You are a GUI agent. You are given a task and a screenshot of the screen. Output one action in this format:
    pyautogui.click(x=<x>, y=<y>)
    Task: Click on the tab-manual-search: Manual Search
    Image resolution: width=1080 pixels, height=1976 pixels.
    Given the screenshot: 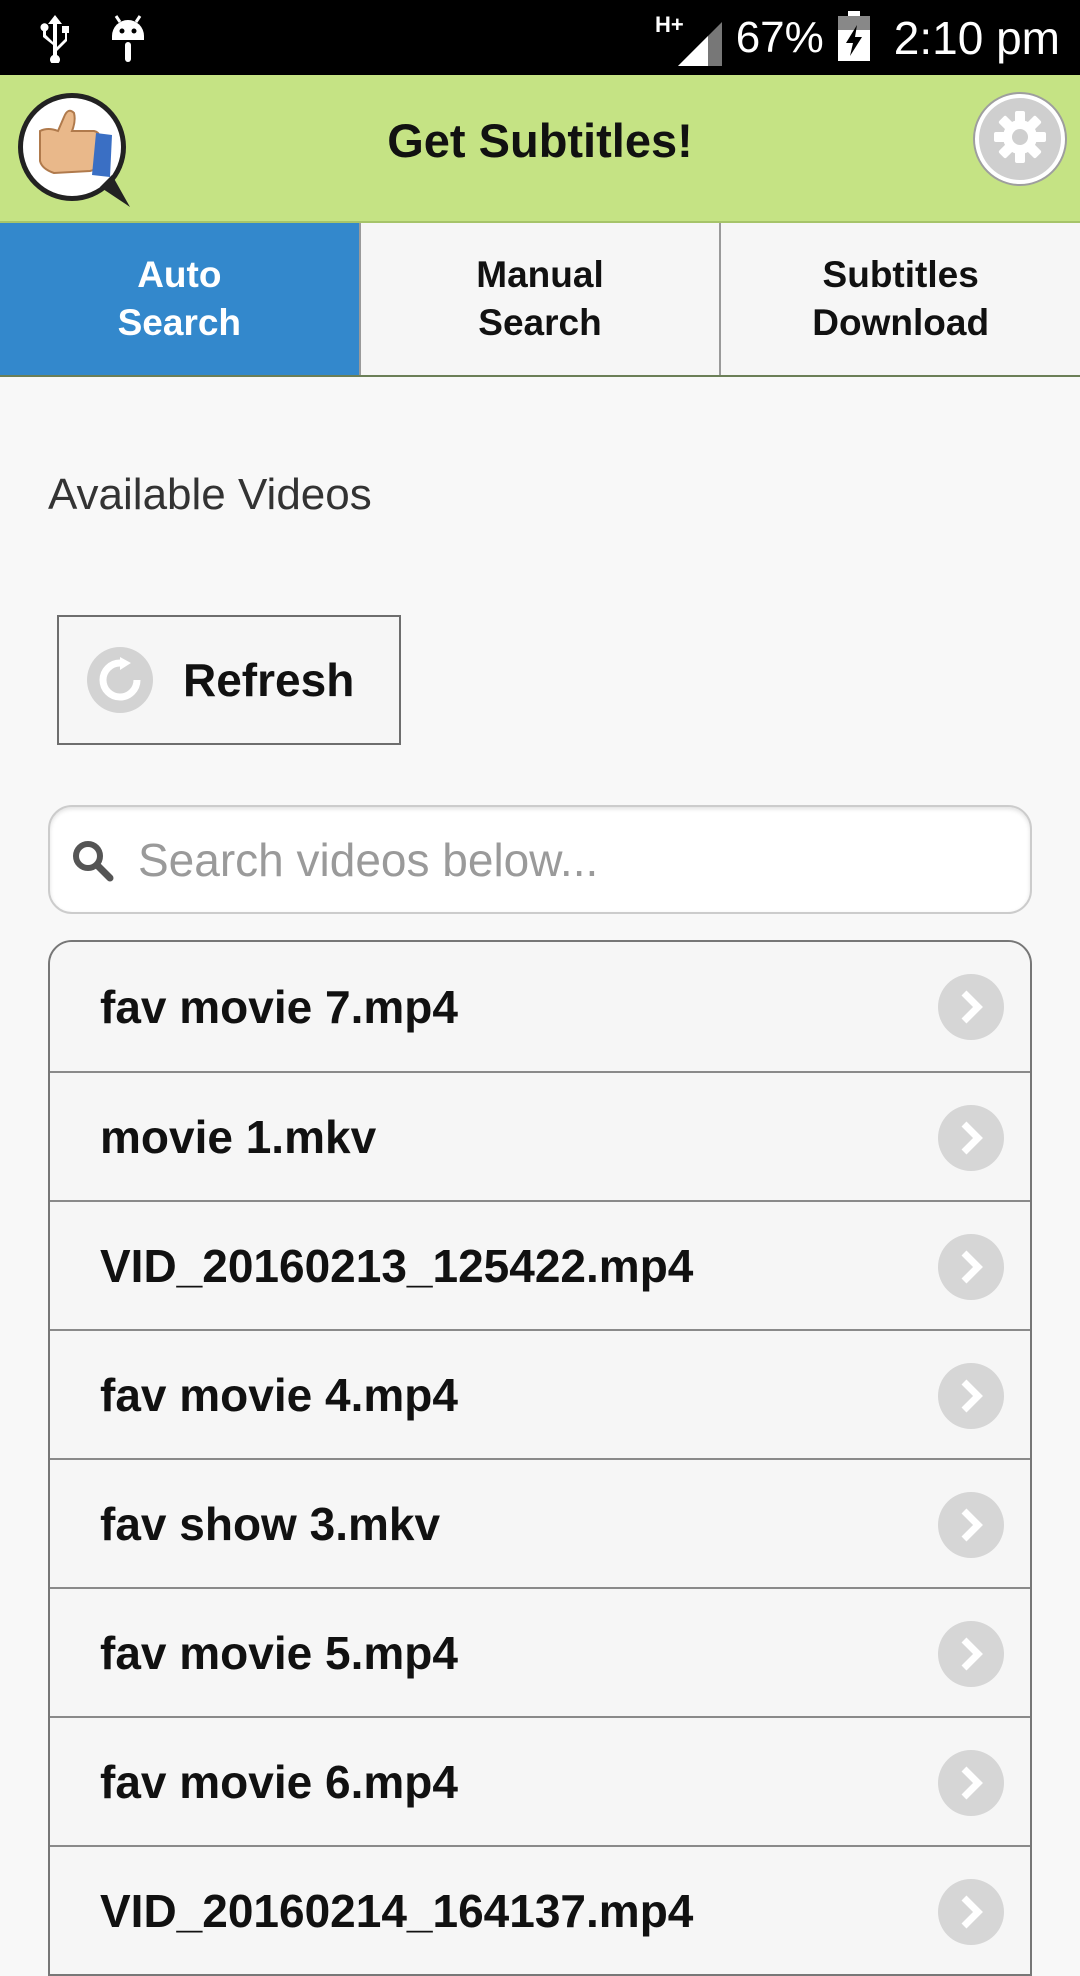 What is the action you would take?
    pyautogui.click(x=539, y=299)
    